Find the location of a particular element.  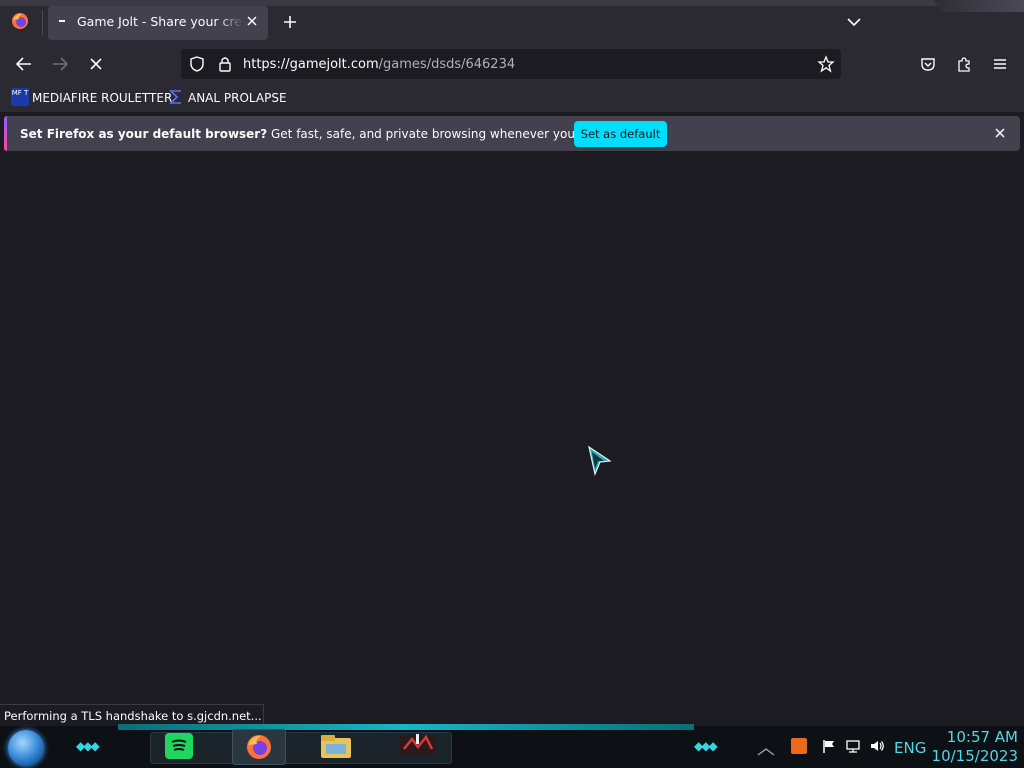

input-language: ENG is located at coordinates (910, 748).